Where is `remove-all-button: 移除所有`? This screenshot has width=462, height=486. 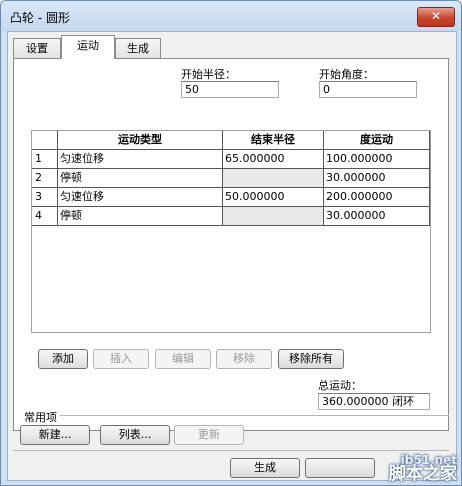 remove-all-button: 移除所有 is located at coordinates (311, 359).